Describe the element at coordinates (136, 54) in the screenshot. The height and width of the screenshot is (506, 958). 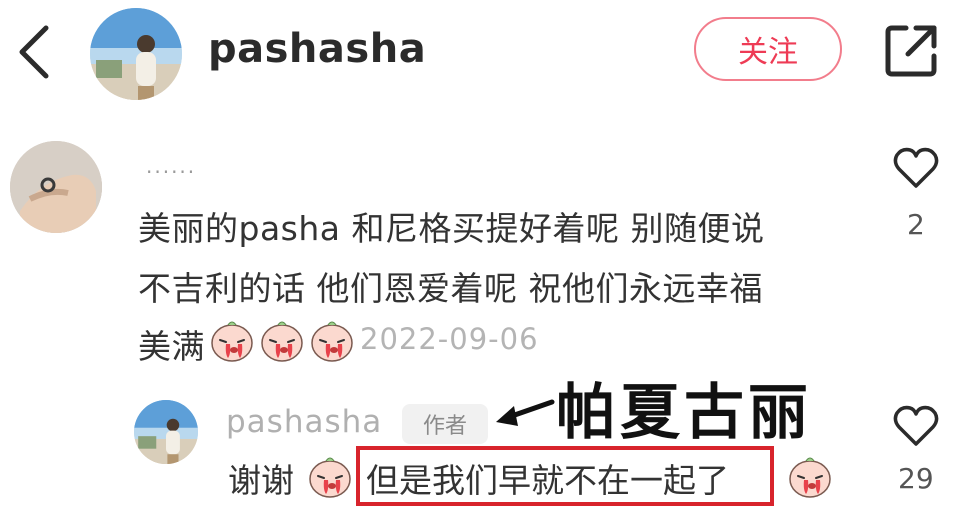
I see `author-avatar` at that location.